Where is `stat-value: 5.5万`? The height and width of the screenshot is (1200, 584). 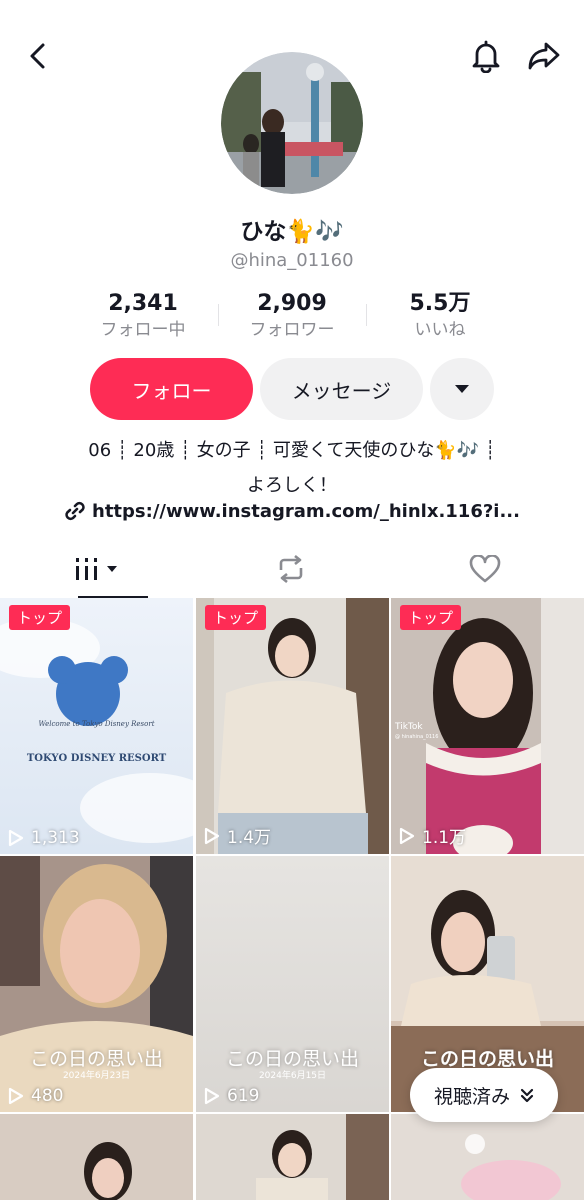 stat-value: 5.5万 is located at coordinates (440, 303).